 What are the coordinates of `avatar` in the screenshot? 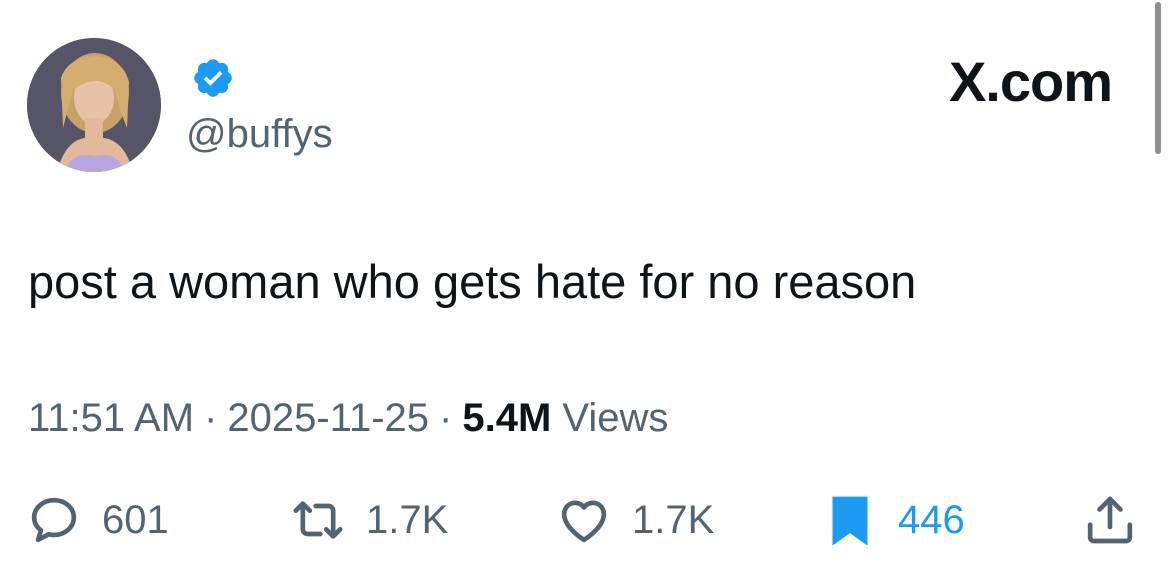 It's located at (94, 105).